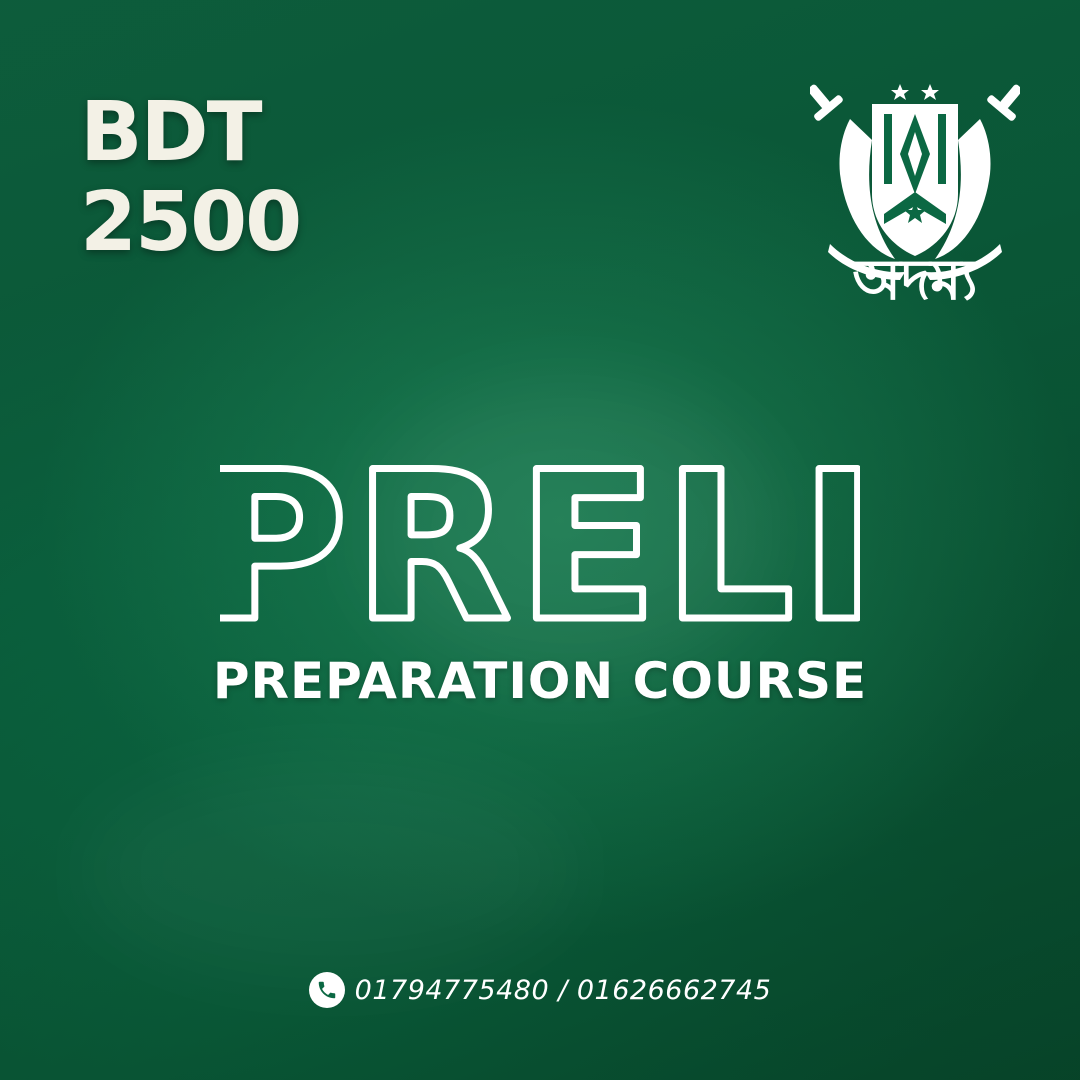 Image resolution: width=1080 pixels, height=1080 pixels. What do you see at coordinates (563, 990) in the screenshot?
I see `contact-numbers: 01794775480 / 01626662745` at bounding box center [563, 990].